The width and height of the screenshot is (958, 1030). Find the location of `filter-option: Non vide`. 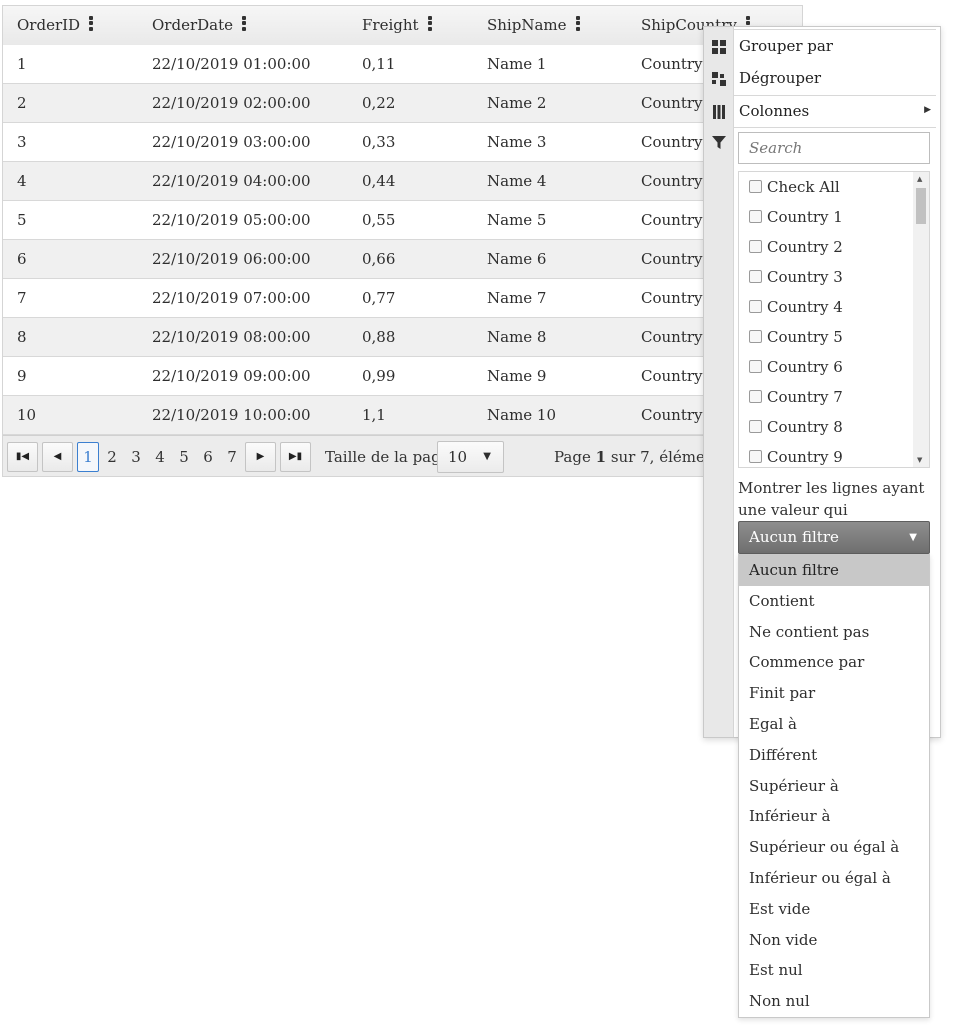

filter-option: Non vide is located at coordinates (834, 940).